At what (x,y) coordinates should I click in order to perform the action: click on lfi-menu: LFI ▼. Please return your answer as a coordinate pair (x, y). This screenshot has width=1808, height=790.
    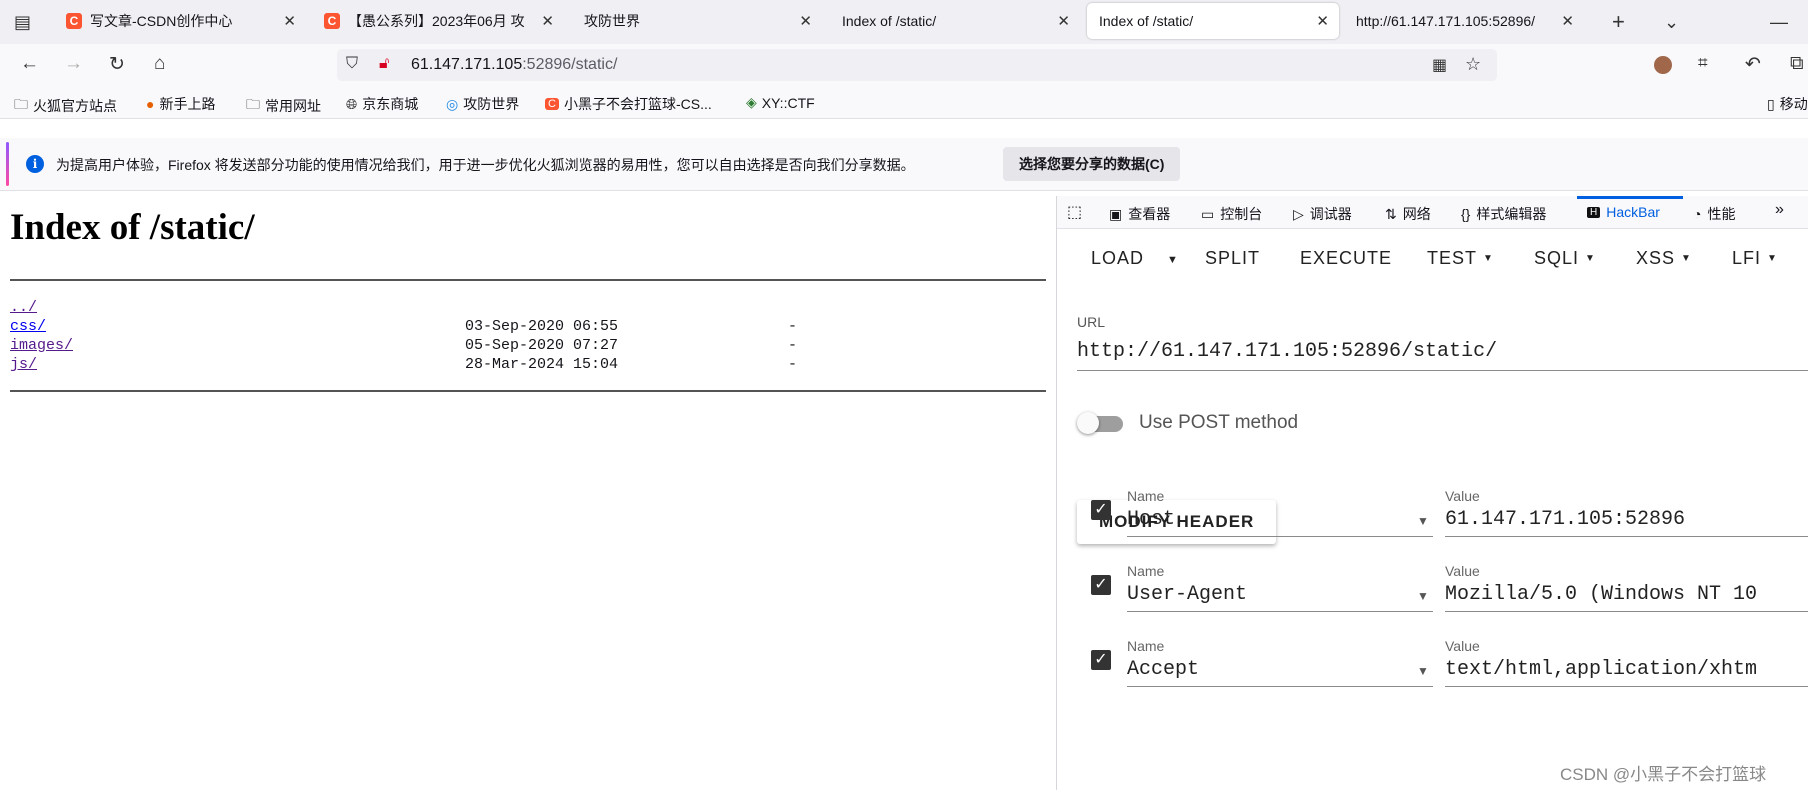
    Looking at the image, I should click on (1755, 258).